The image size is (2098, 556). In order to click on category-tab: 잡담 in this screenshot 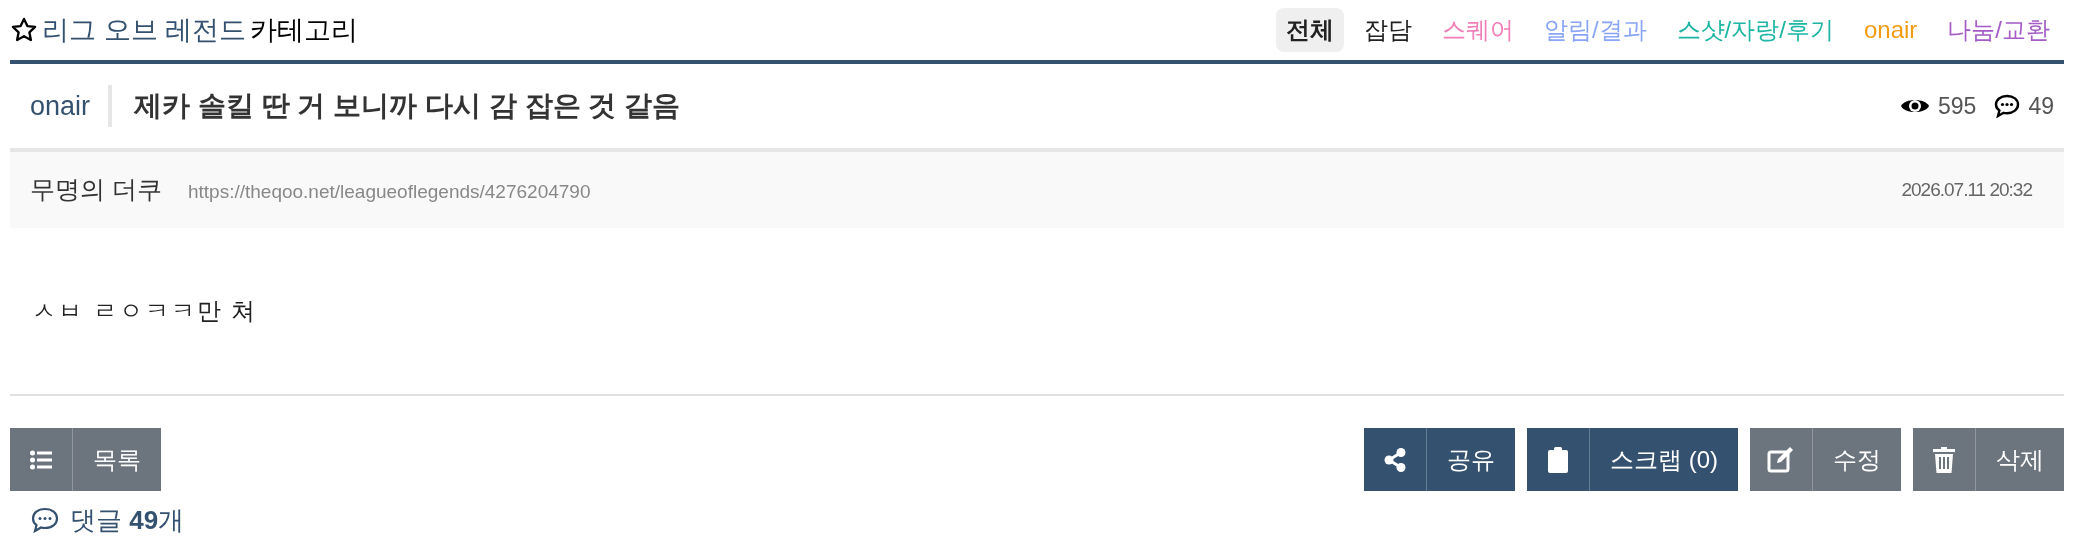, I will do `click(1387, 30)`.